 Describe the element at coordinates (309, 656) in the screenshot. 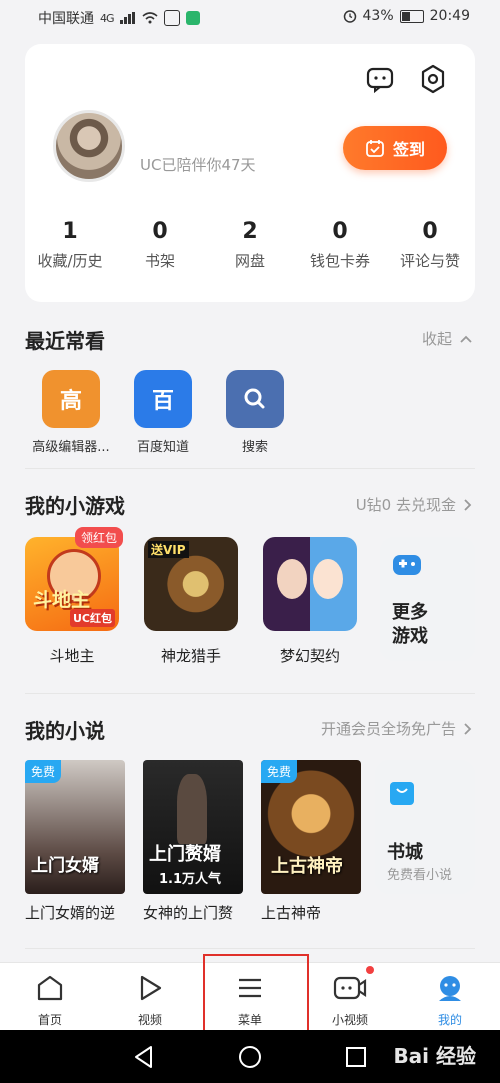

I see `game-label: 梦幻契约` at that location.